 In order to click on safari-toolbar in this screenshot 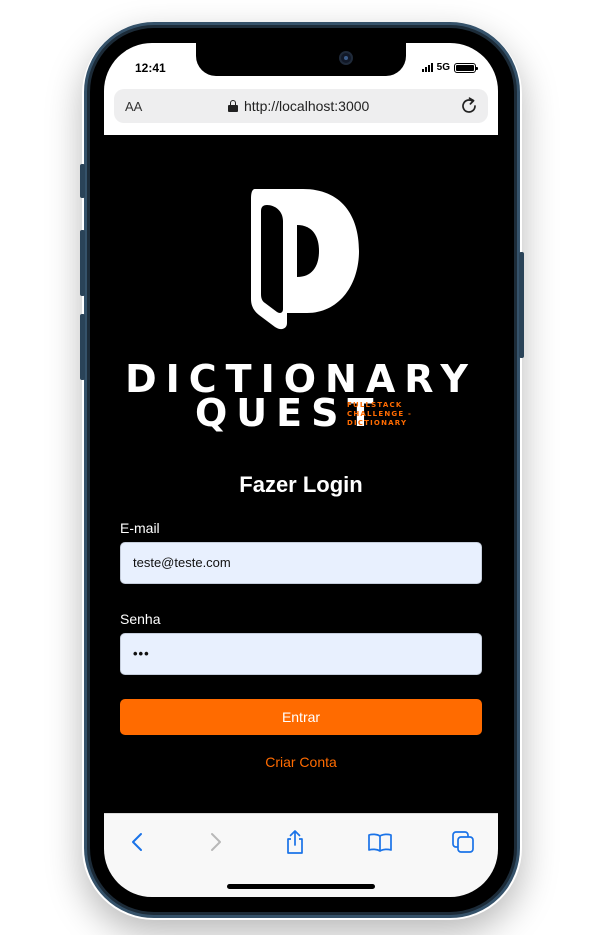, I will do `click(301, 855)`.